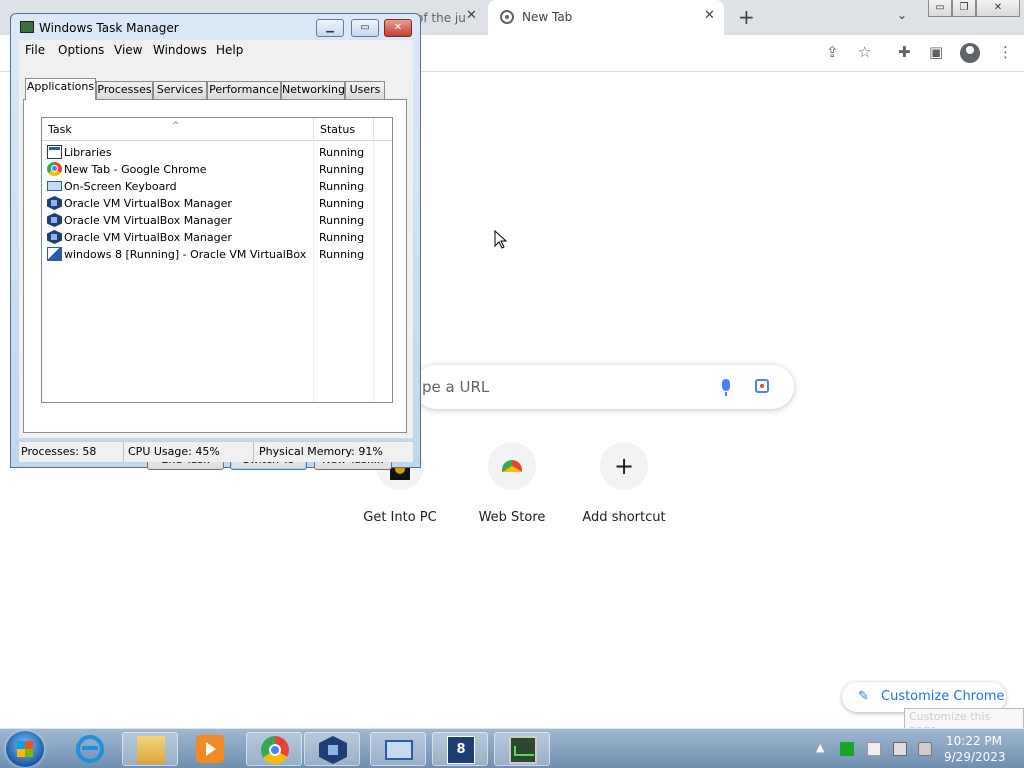 The image size is (1024, 768). Describe the element at coordinates (330, 28) in the screenshot. I see `minimize-button: ▁` at that location.